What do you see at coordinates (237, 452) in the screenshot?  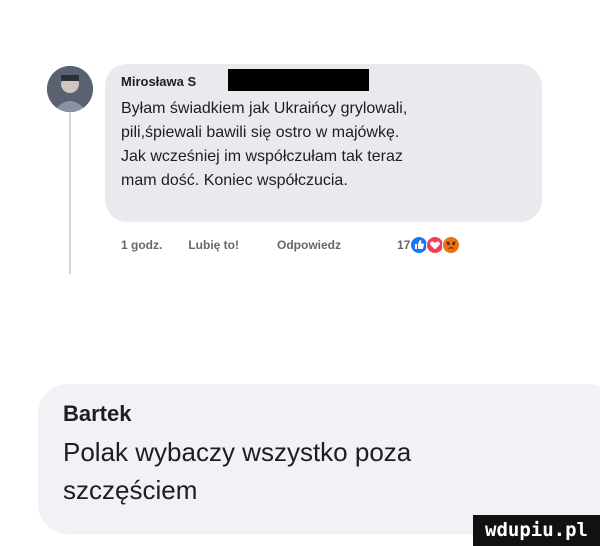 I see `comment-line: Polak wybaczy wszystko poza` at bounding box center [237, 452].